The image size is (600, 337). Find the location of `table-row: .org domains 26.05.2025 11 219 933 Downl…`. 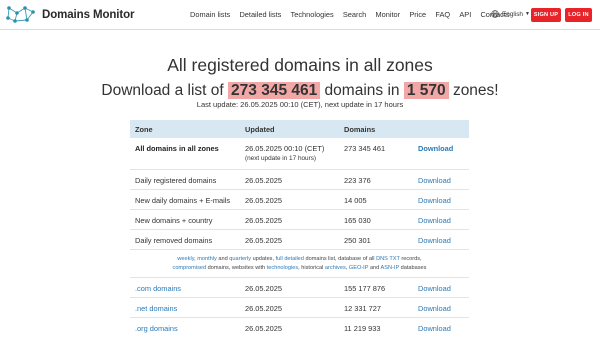

table-row: .org domains 26.05.2025 11 219 933 Downl… is located at coordinates (299, 327).